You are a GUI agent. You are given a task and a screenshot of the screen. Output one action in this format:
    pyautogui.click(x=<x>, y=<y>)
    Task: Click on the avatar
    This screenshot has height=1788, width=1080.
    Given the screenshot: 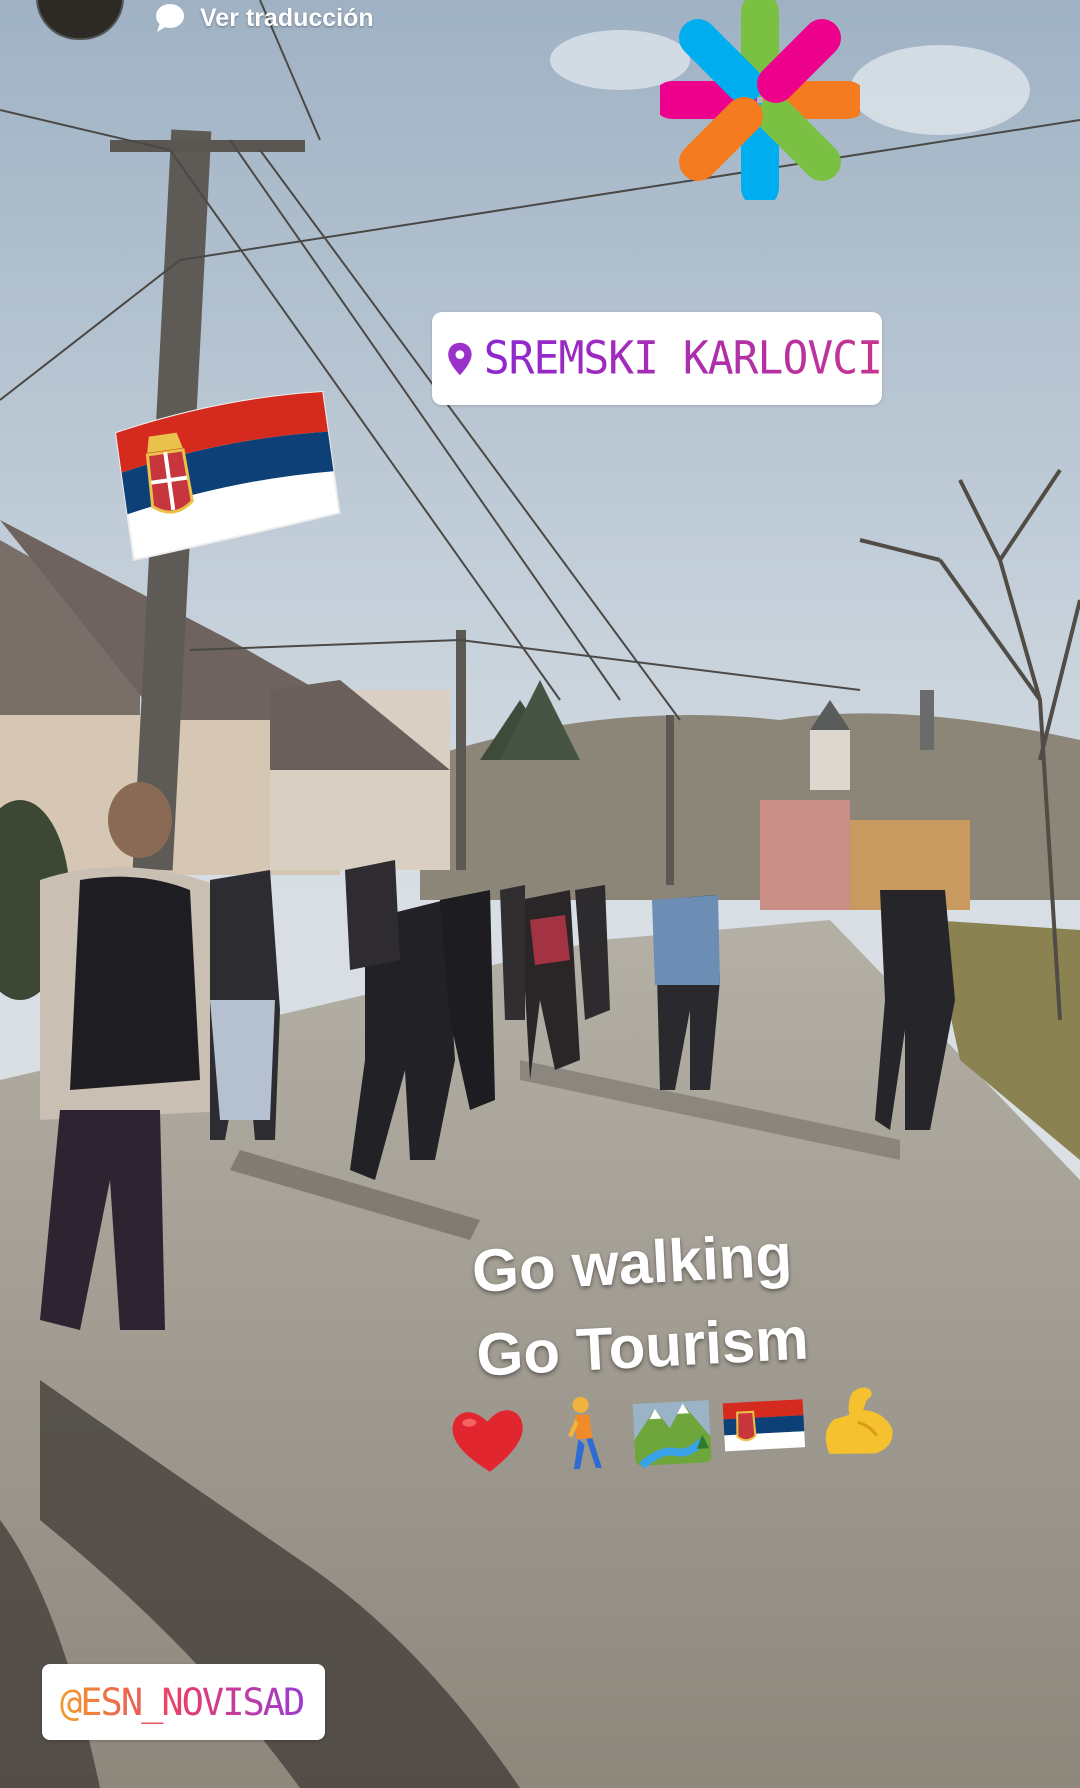 What is the action you would take?
    pyautogui.click(x=80, y=20)
    